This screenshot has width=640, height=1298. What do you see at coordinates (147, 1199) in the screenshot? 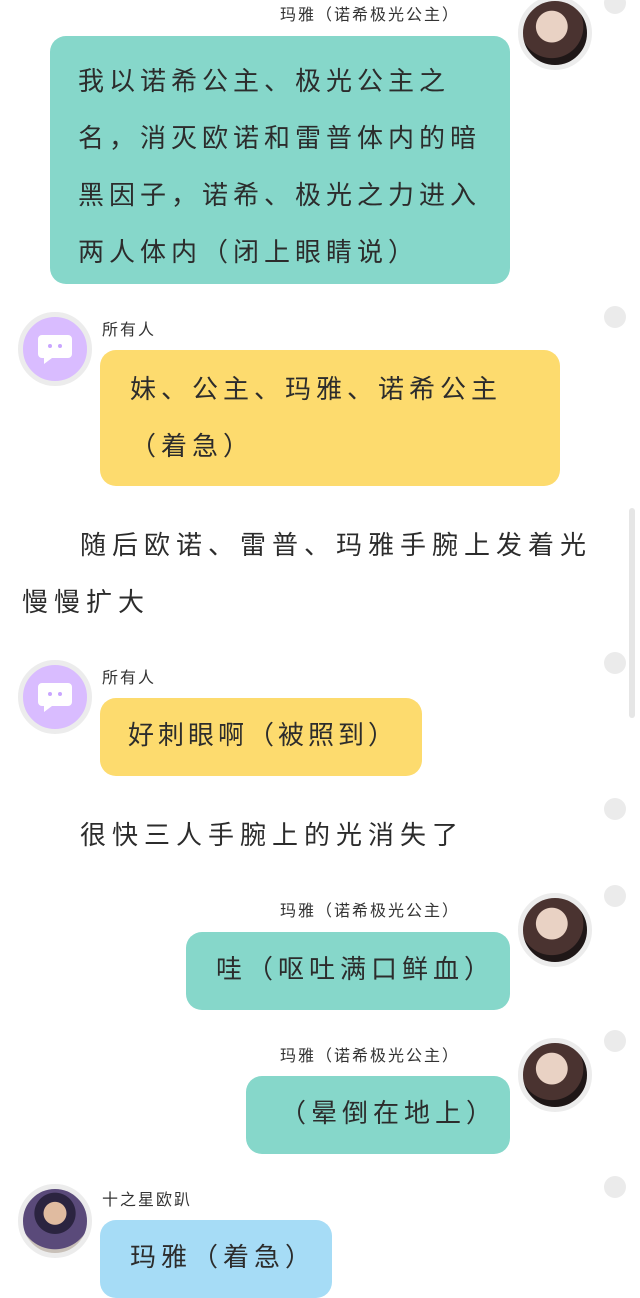
I see `speaker-name: 十之星欧趴` at bounding box center [147, 1199].